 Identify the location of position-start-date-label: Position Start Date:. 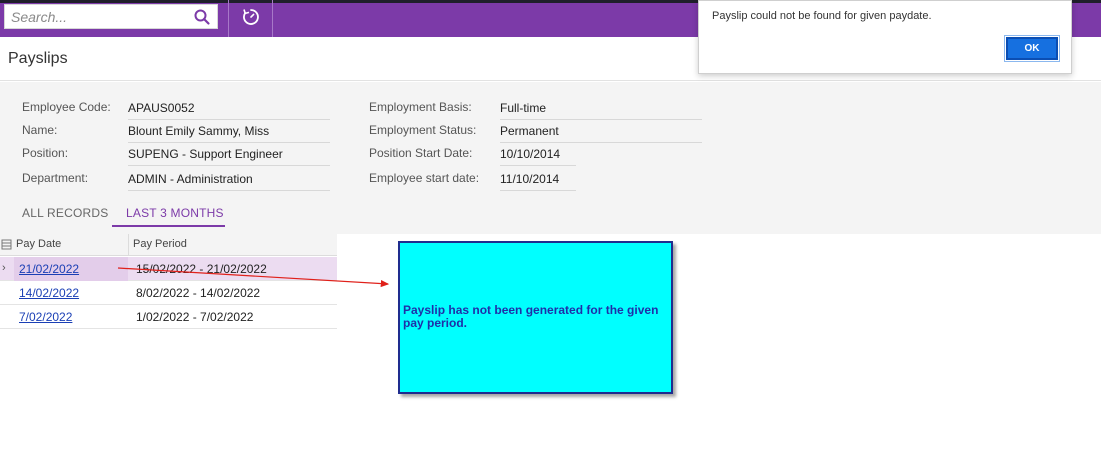
(421, 153).